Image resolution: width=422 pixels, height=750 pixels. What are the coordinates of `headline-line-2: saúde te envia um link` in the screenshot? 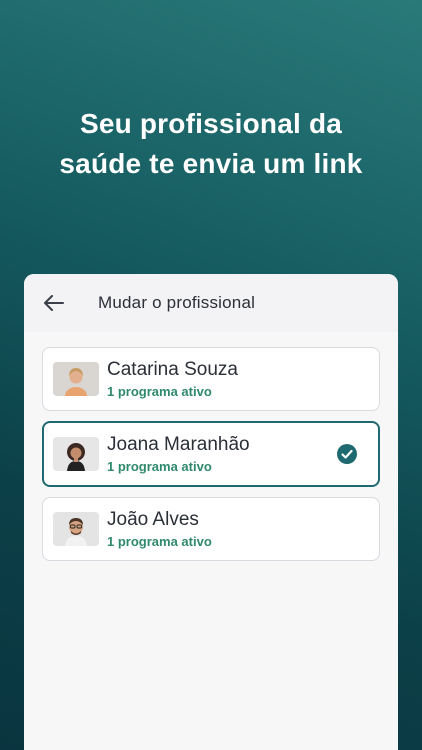 It's located at (211, 163).